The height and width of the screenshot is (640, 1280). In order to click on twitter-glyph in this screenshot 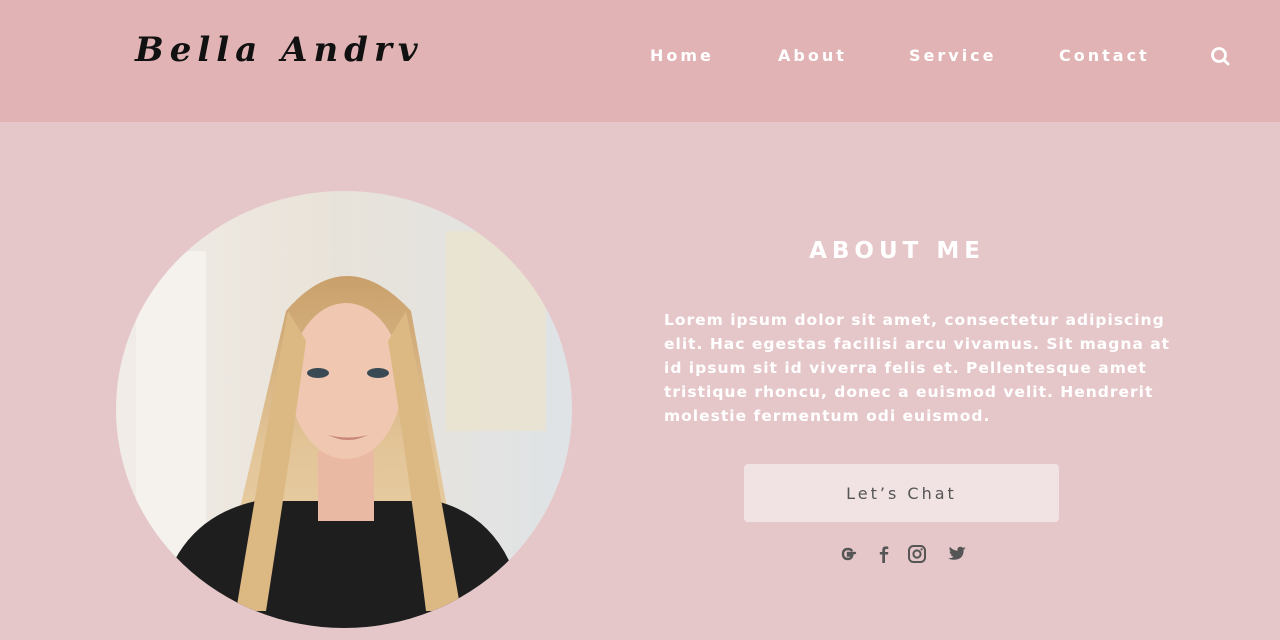, I will do `click(957, 553)`.